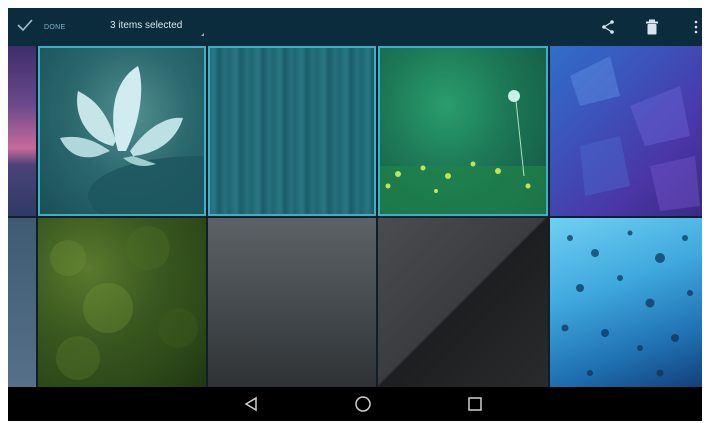  What do you see at coordinates (202, 34) in the screenshot?
I see `dropdown-caret-icon` at bounding box center [202, 34].